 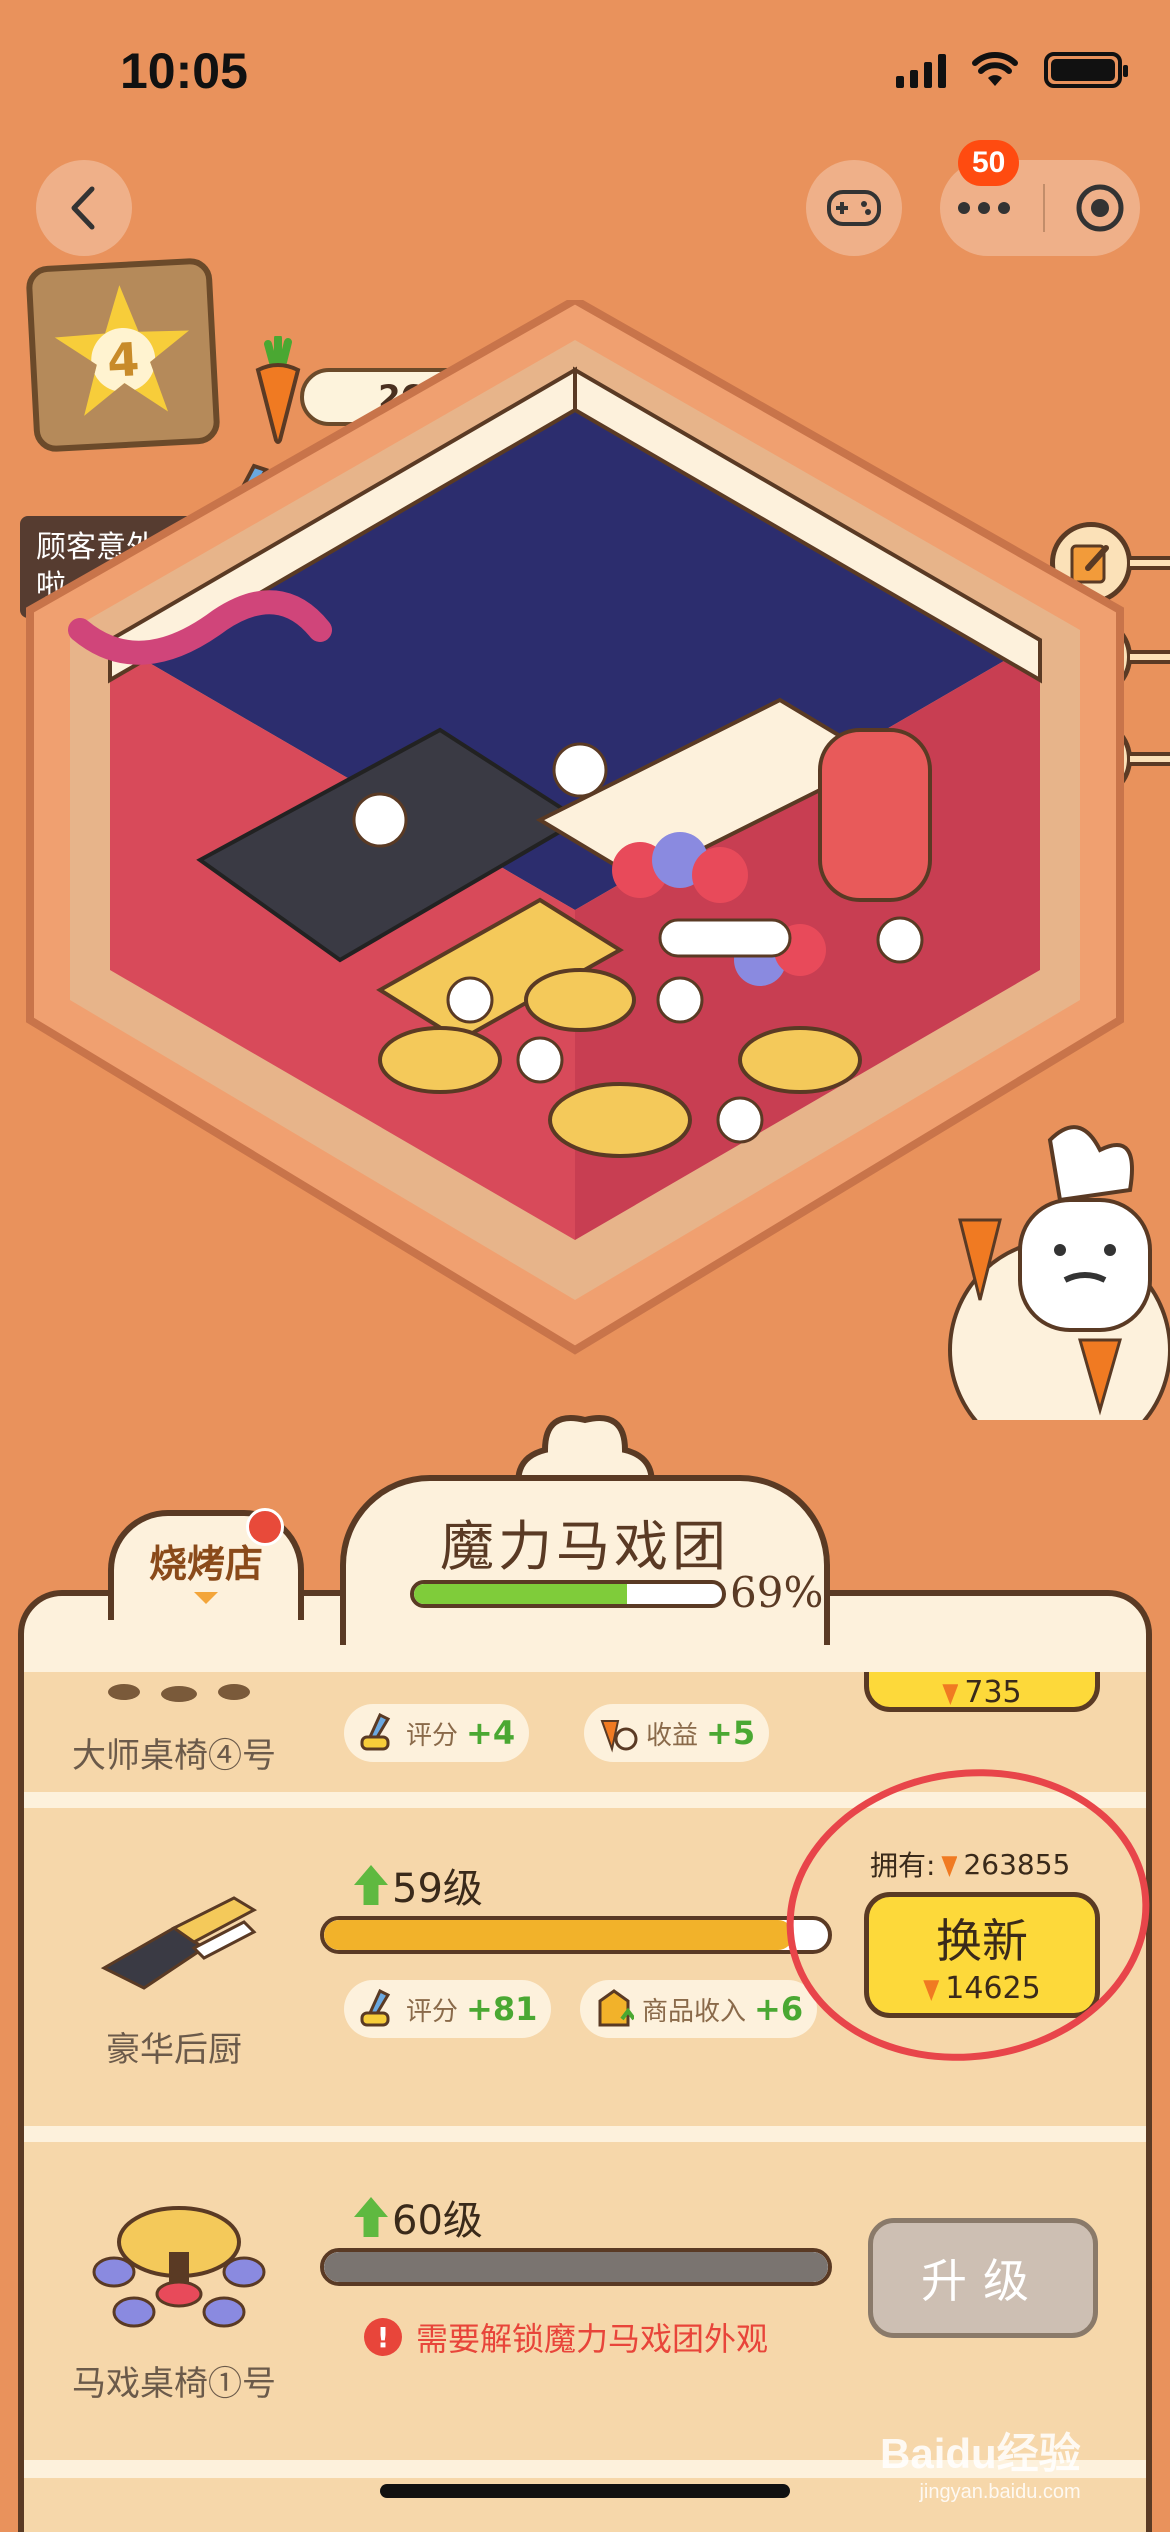 What do you see at coordinates (950, 1694) in the screenshot?
I see `carrot-icon` at bounding box center [950, 1694].